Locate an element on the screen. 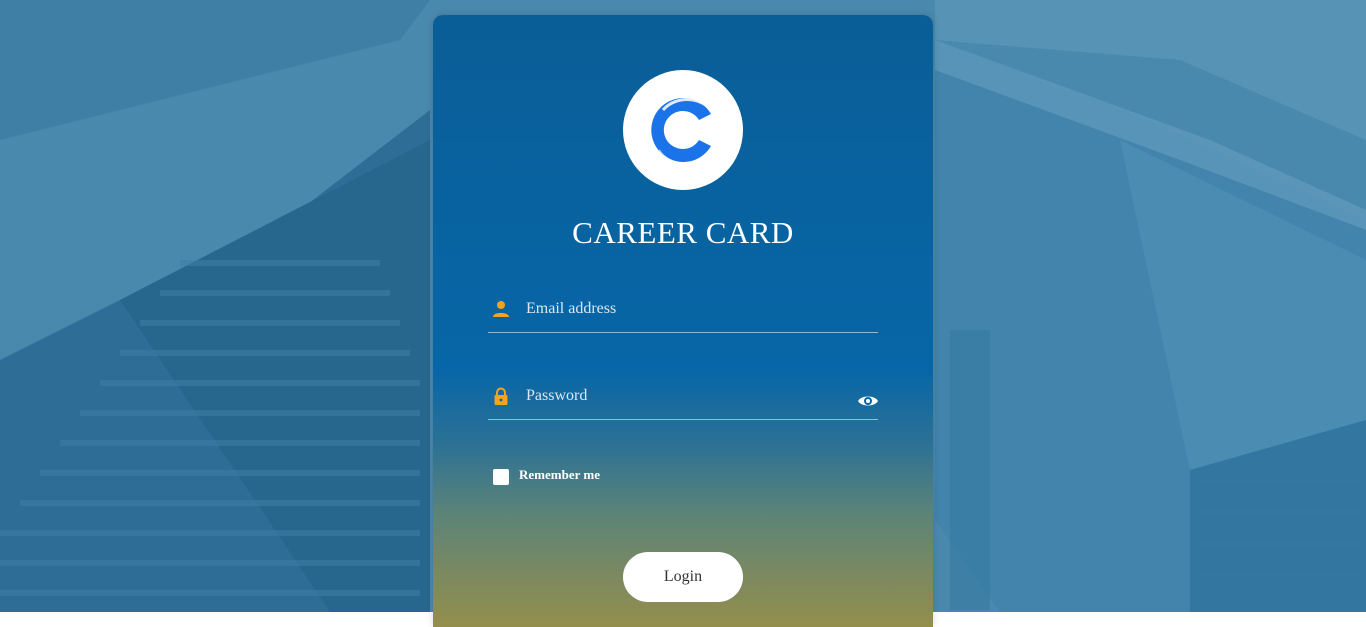 This screenshot has height=627, width=1366. password-input is located at coordinates (686, 396).